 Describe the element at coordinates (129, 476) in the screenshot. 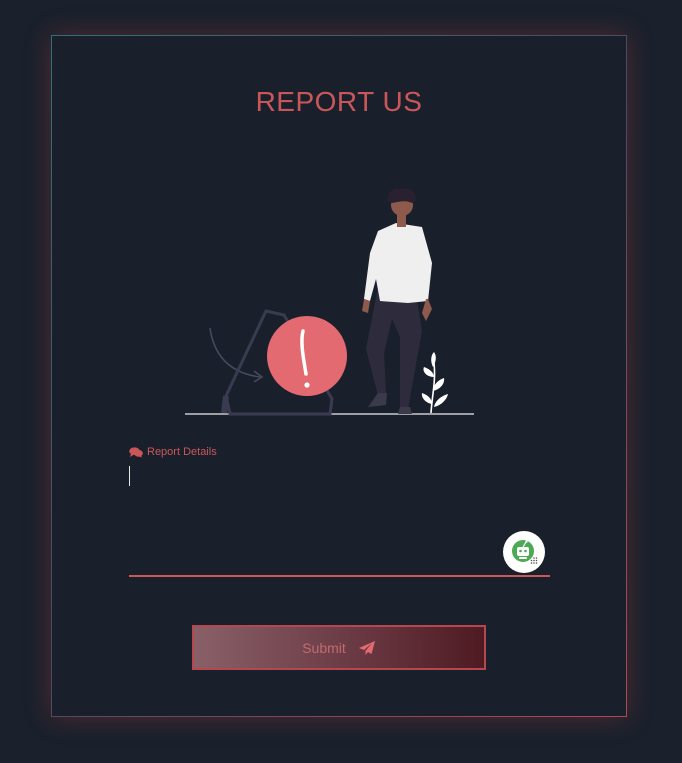

I see `text-caret` at that location.